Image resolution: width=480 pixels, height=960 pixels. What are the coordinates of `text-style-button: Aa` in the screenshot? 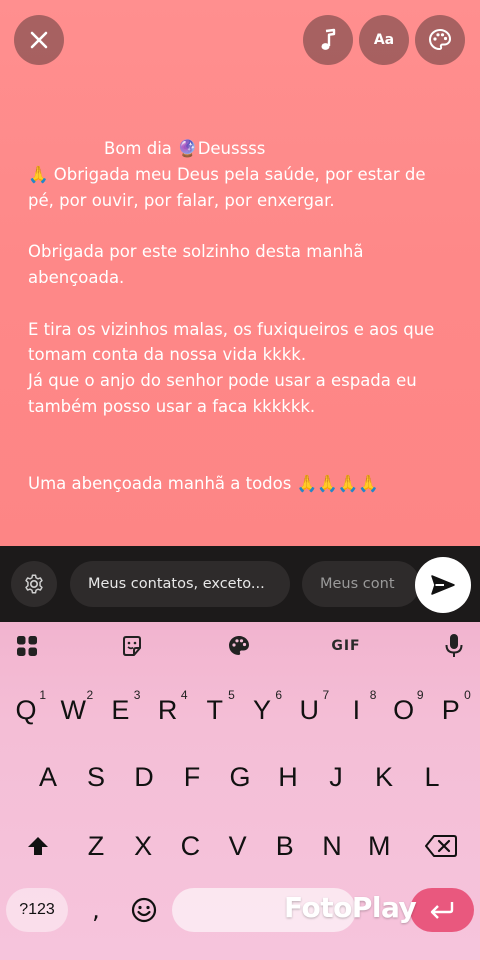 It's located at (384, 40).